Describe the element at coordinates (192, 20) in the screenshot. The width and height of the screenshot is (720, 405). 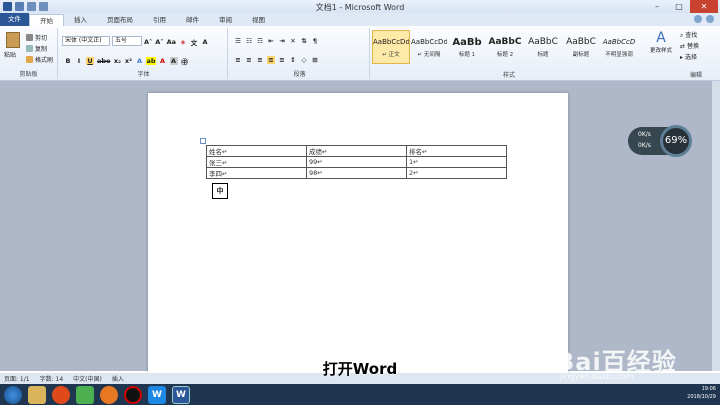
I see `tab-mailings: 邮件` at that location.